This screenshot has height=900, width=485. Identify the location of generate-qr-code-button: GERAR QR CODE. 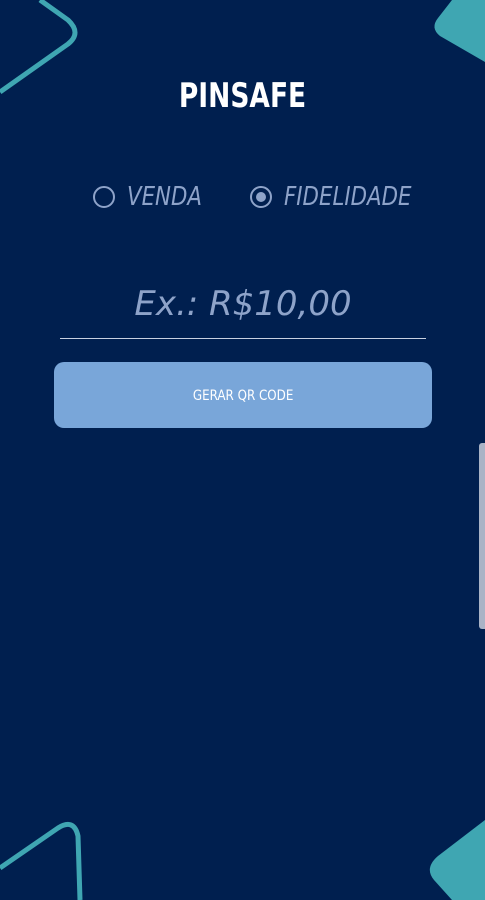
(243, 395).